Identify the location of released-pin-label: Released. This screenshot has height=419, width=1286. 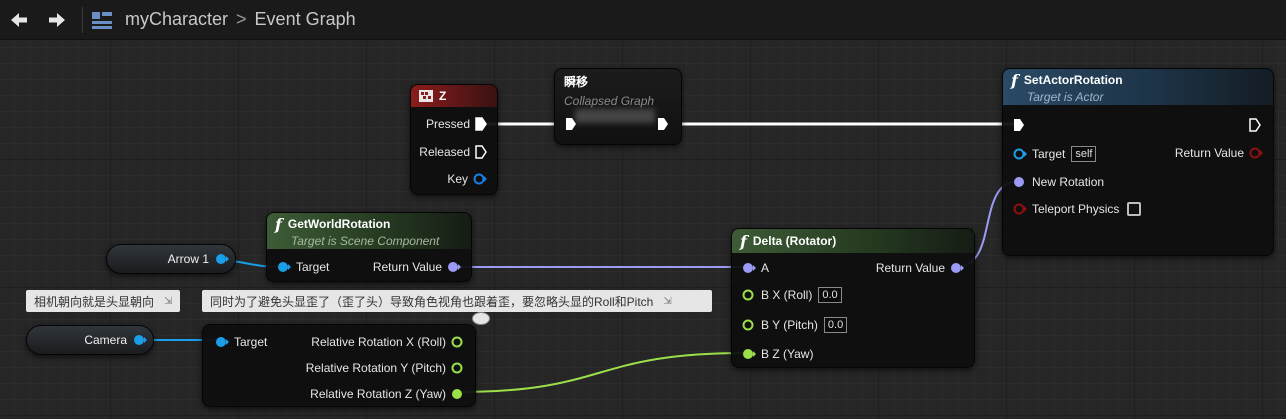
(444, 152).